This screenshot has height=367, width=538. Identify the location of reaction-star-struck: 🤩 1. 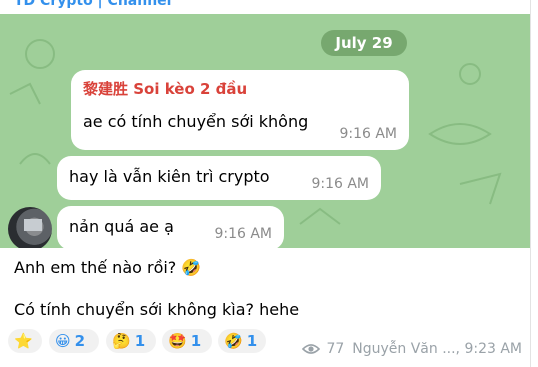
(187, 341).